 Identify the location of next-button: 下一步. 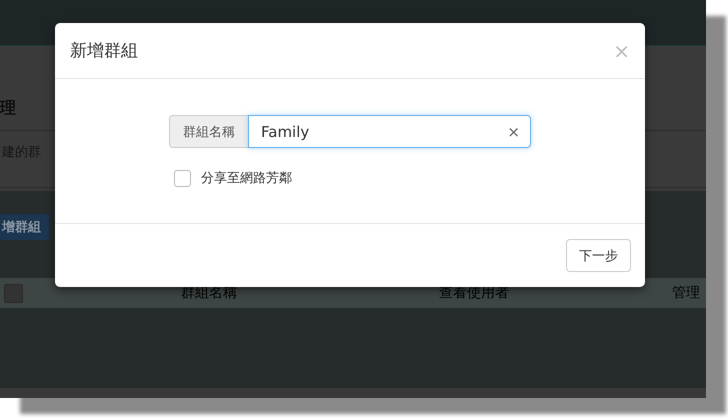
(598, 255).